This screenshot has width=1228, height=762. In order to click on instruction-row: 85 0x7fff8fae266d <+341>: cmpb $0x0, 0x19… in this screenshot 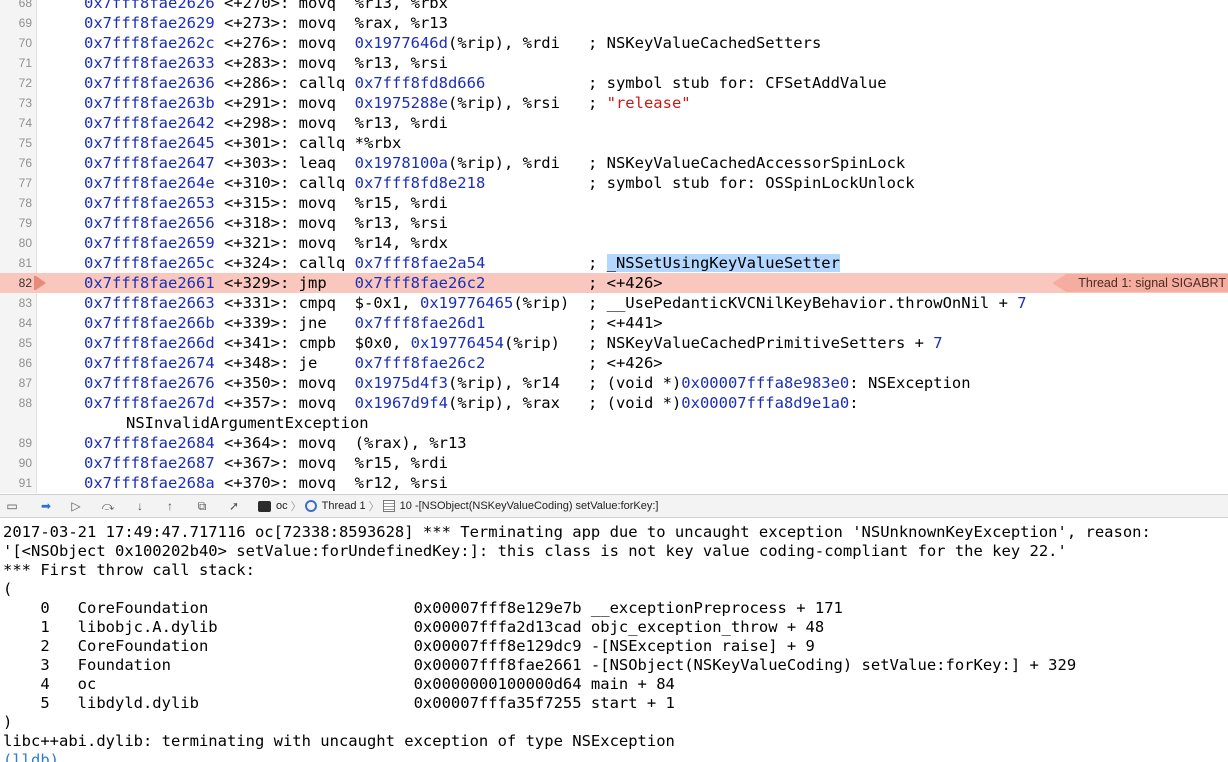, I will do `click(614, 343)`.